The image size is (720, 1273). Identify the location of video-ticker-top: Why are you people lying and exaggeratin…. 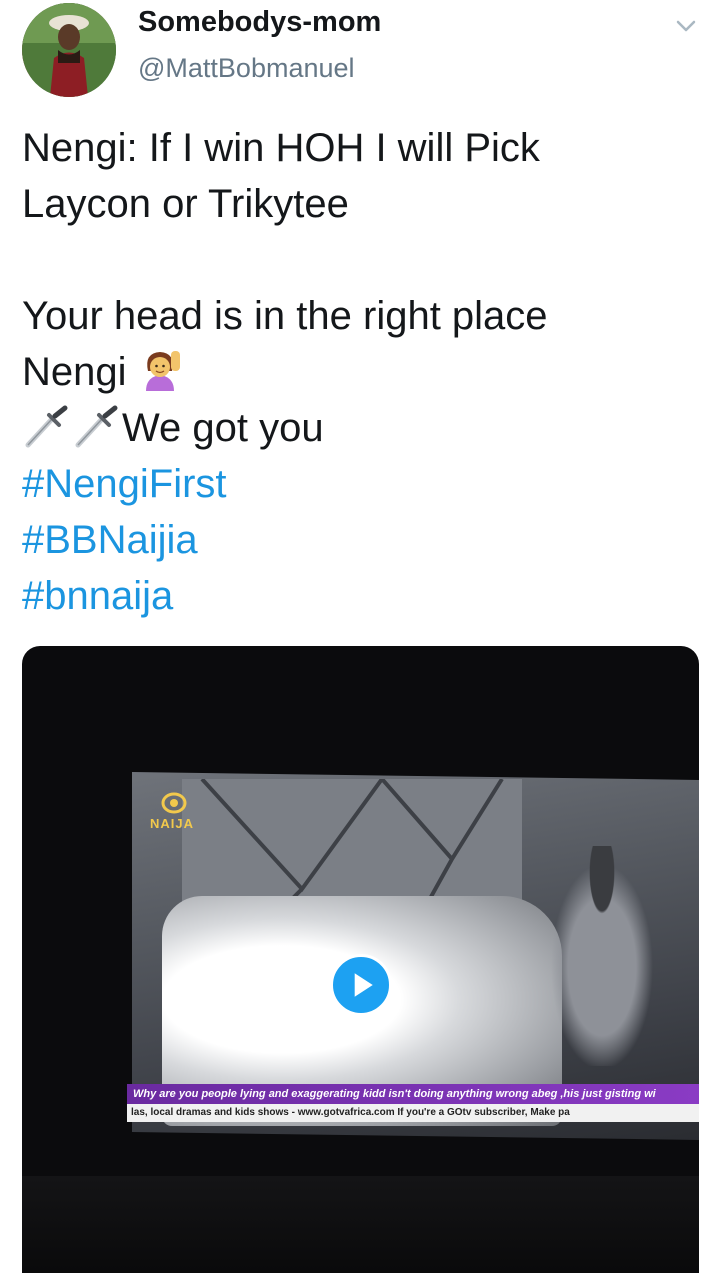
(413, 1094).